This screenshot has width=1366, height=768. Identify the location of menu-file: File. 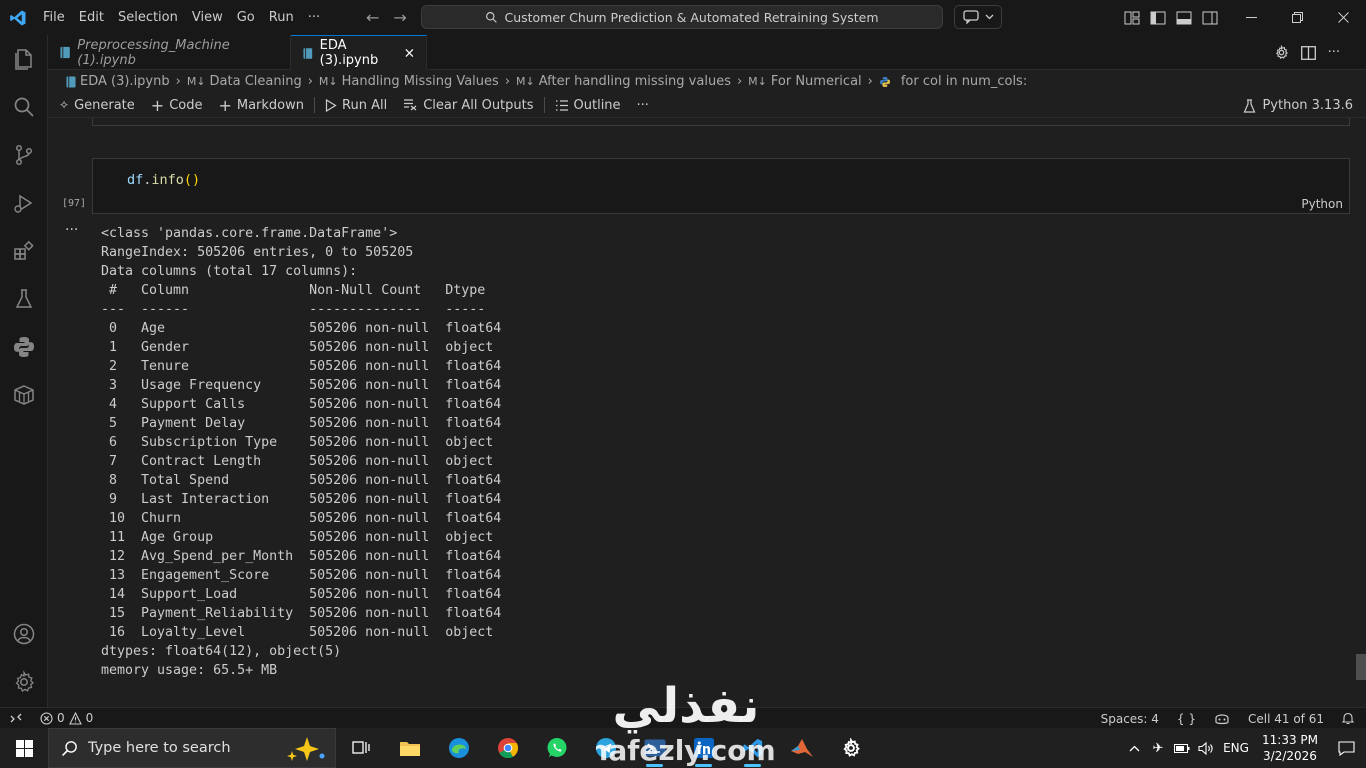
(54, 17).